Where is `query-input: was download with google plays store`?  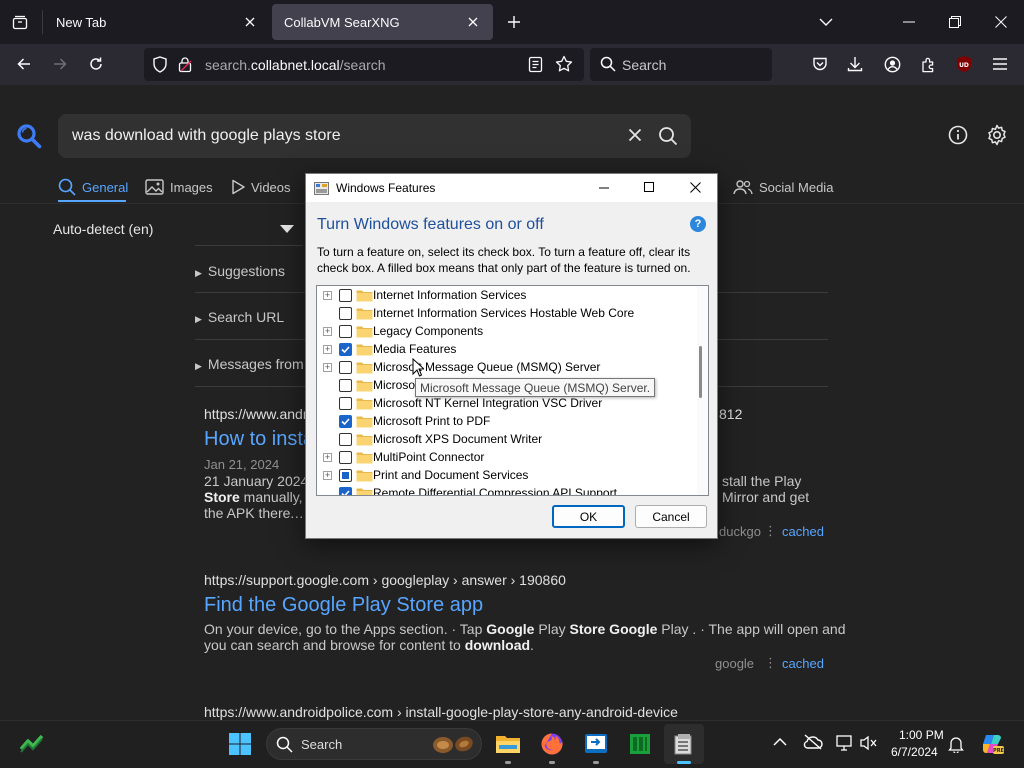 query-input: was download with google plays store is located at coordinates (374, 136).